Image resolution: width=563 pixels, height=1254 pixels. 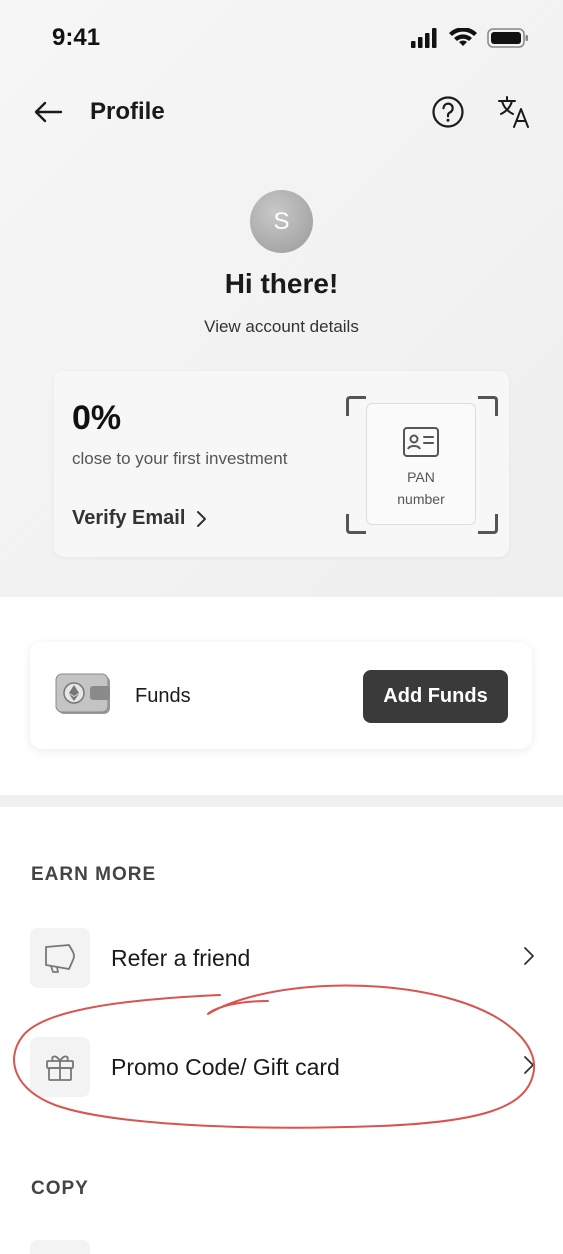 What do you see at coordinates (127, 111) in the screenshot?
I see `page-title: Profile` at bounding box center [127, 111].